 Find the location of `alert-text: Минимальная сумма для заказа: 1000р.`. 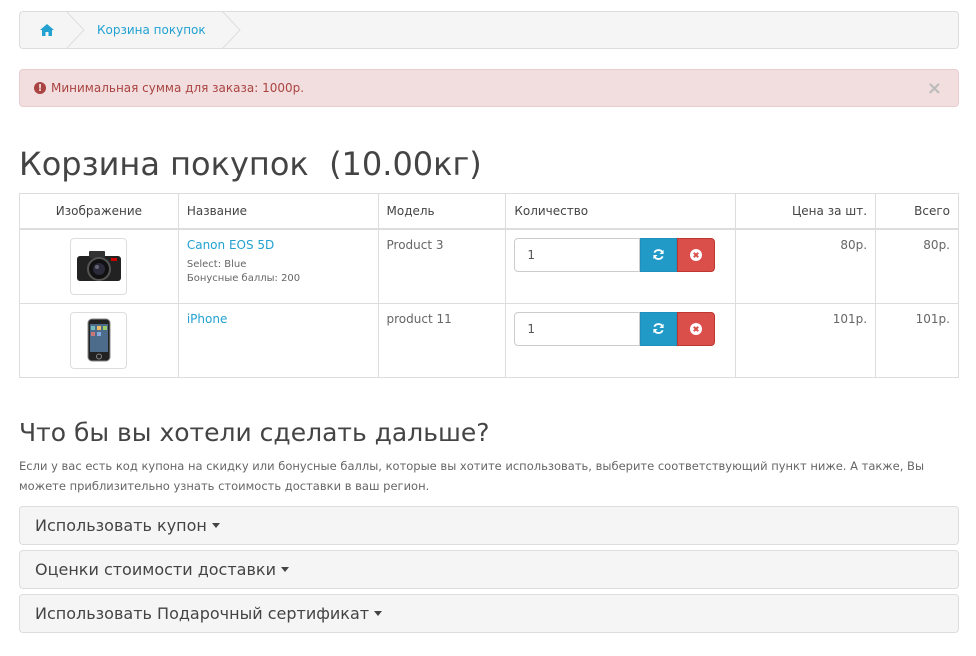

alert-text: Минимальная сумма для заказа: 1000р. is located at coordinates (178, 88).